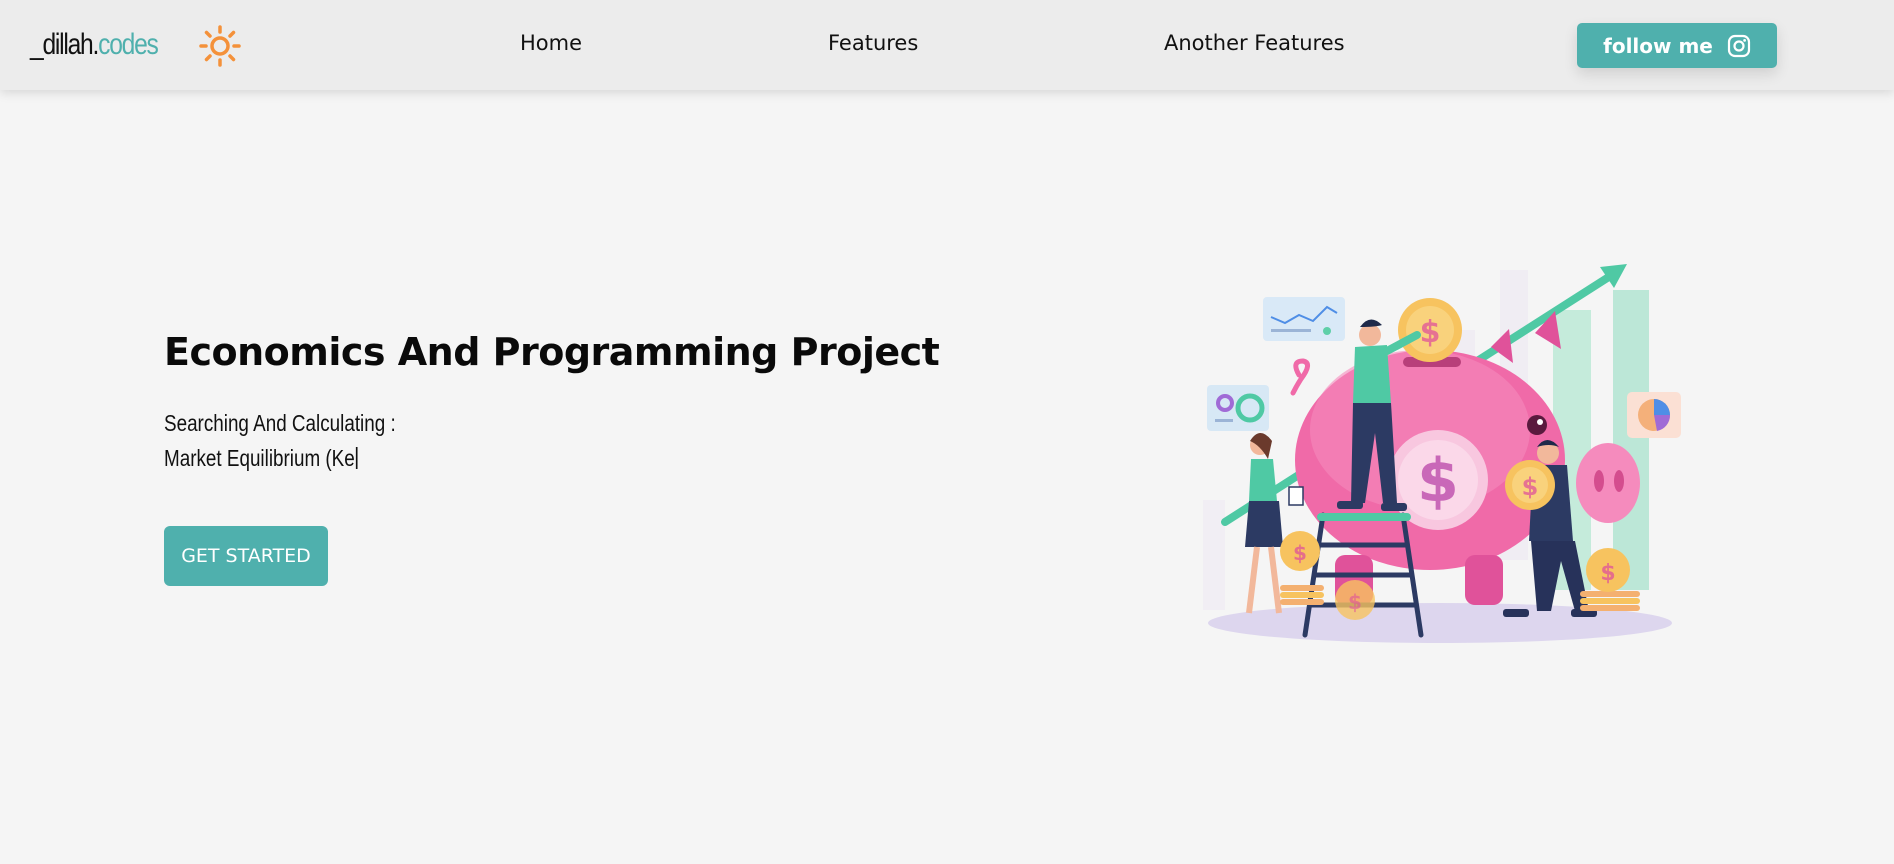 Image resolution: width=1894 pixels, height=864 pixels. I want to click on nav-link-features: Features, so click(873, 43).